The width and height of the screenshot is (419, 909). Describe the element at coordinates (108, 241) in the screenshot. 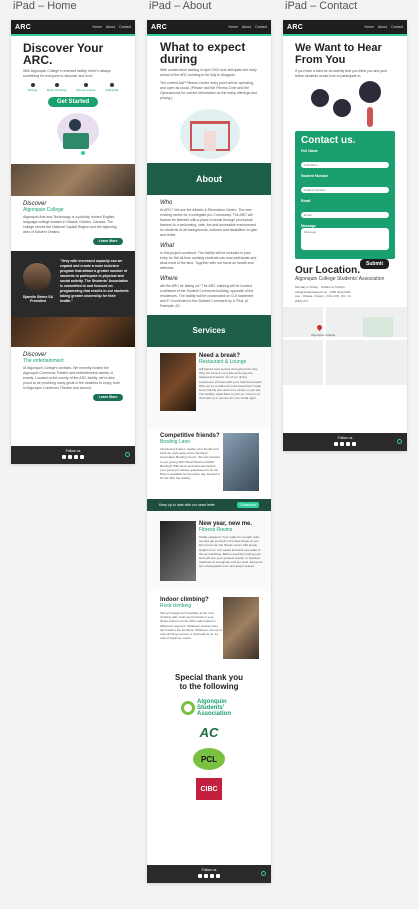

I see `learn-more-button: Learn More` at that location.